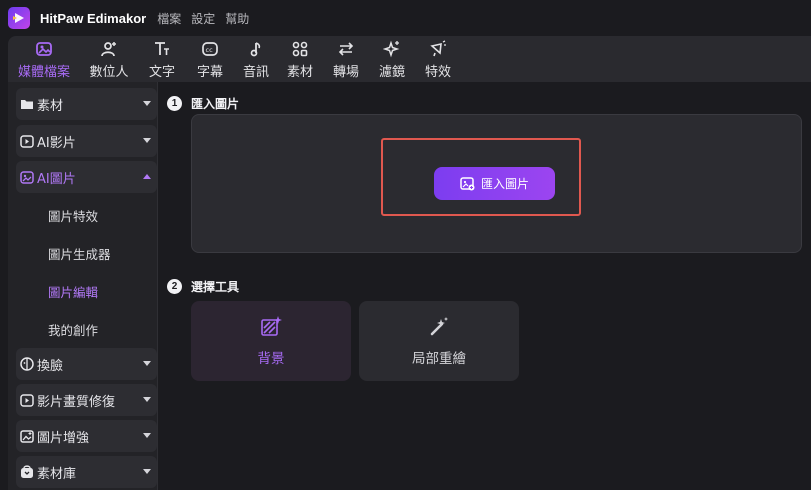 This screenshot has width=811, height=490. I want to click on sidebar-item-label: 素材庫, so click(57, 474).